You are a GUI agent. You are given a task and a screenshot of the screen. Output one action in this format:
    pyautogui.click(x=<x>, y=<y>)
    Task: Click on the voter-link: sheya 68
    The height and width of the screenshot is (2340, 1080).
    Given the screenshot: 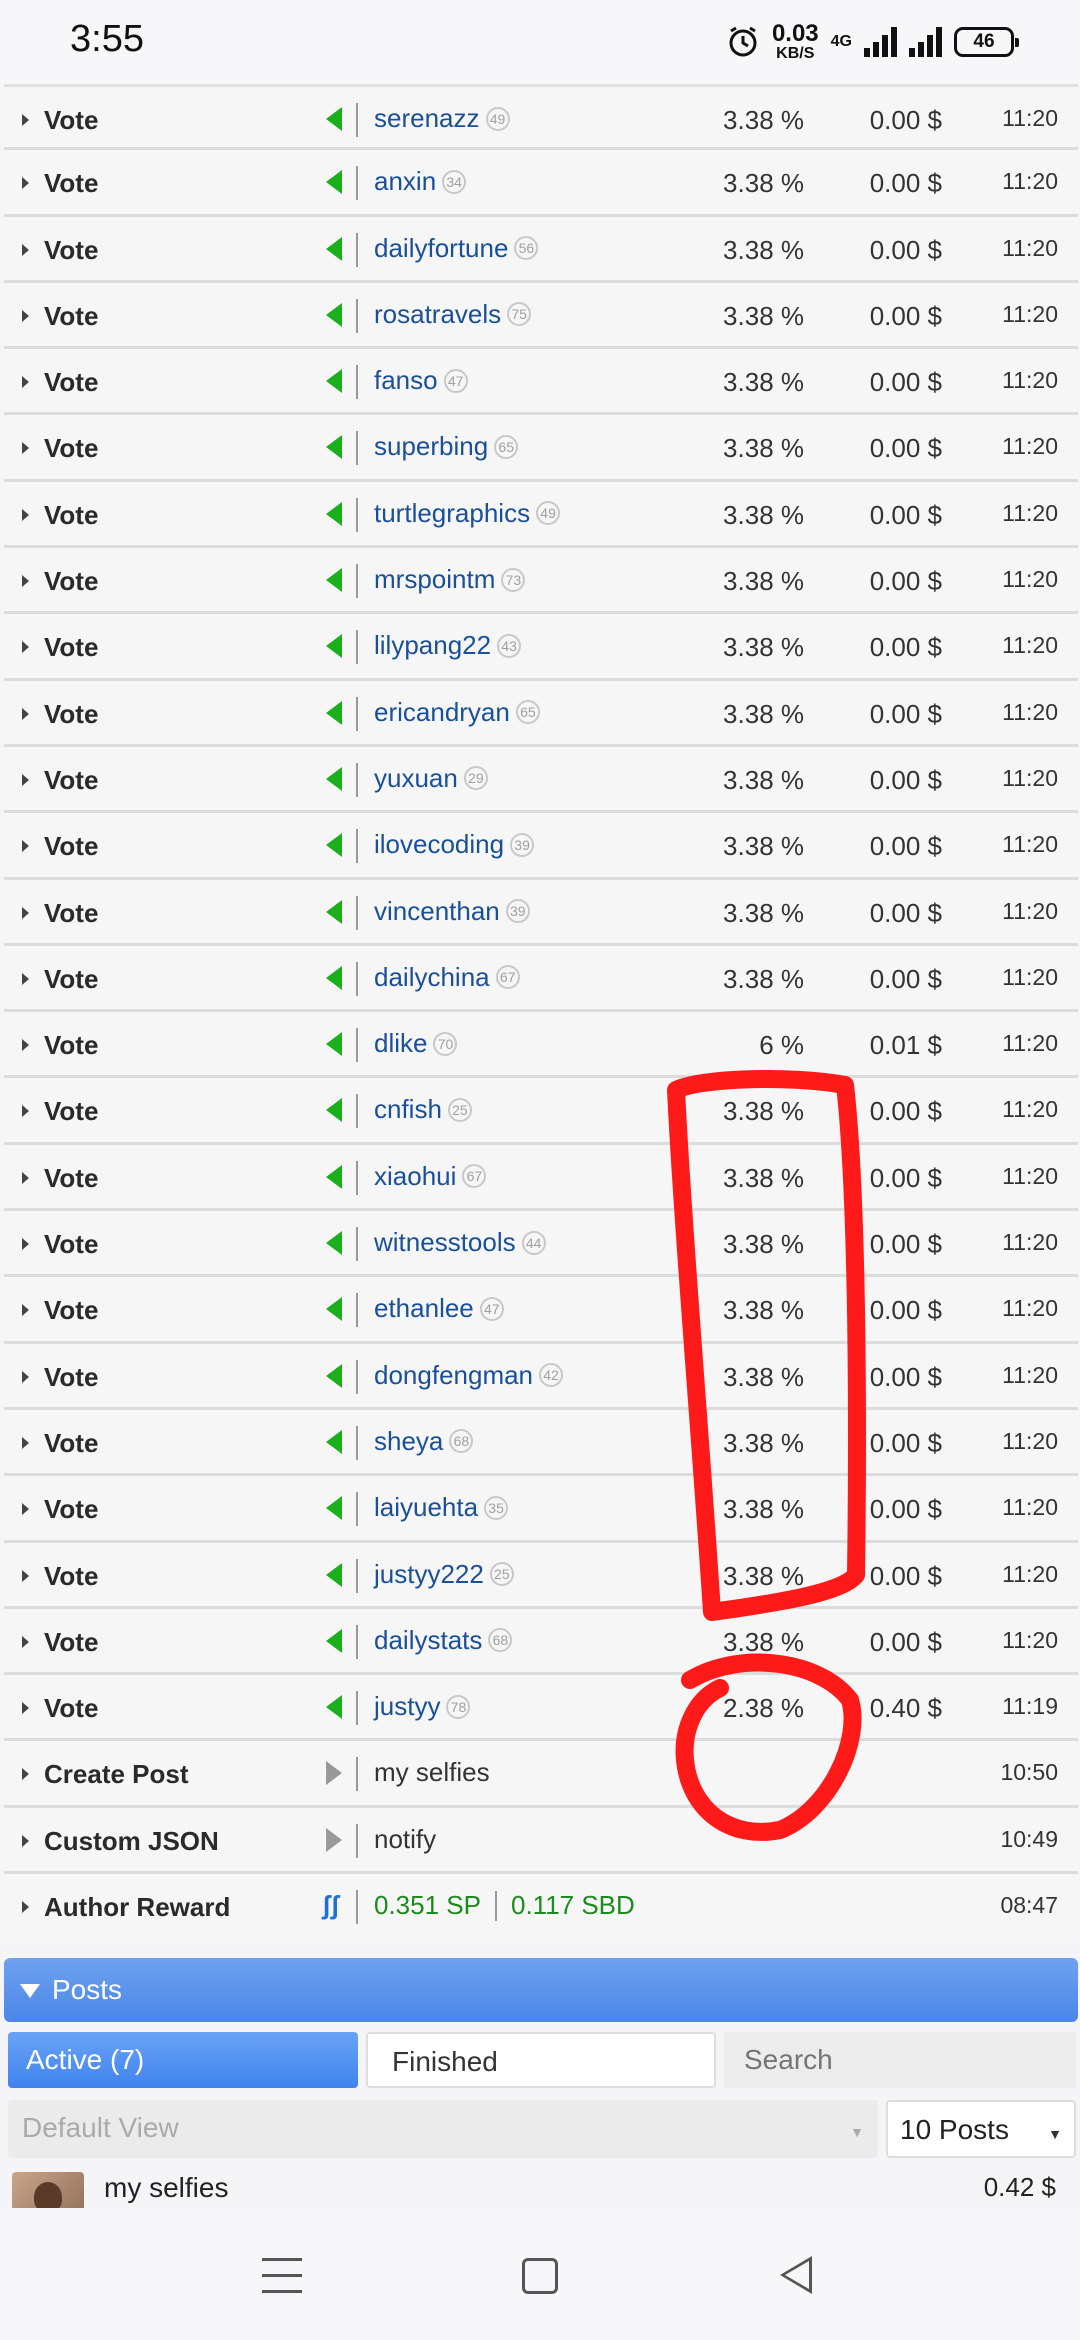 What is the action you would take?
    pyautogui.click(x=424, y=1441)
    